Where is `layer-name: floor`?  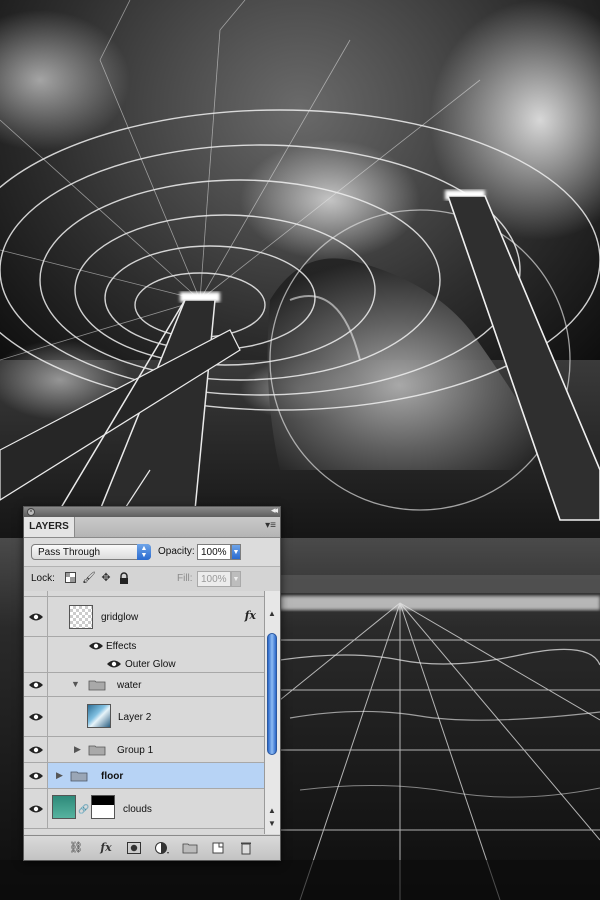
layer-name: floor is located at coordinates (112, 776).